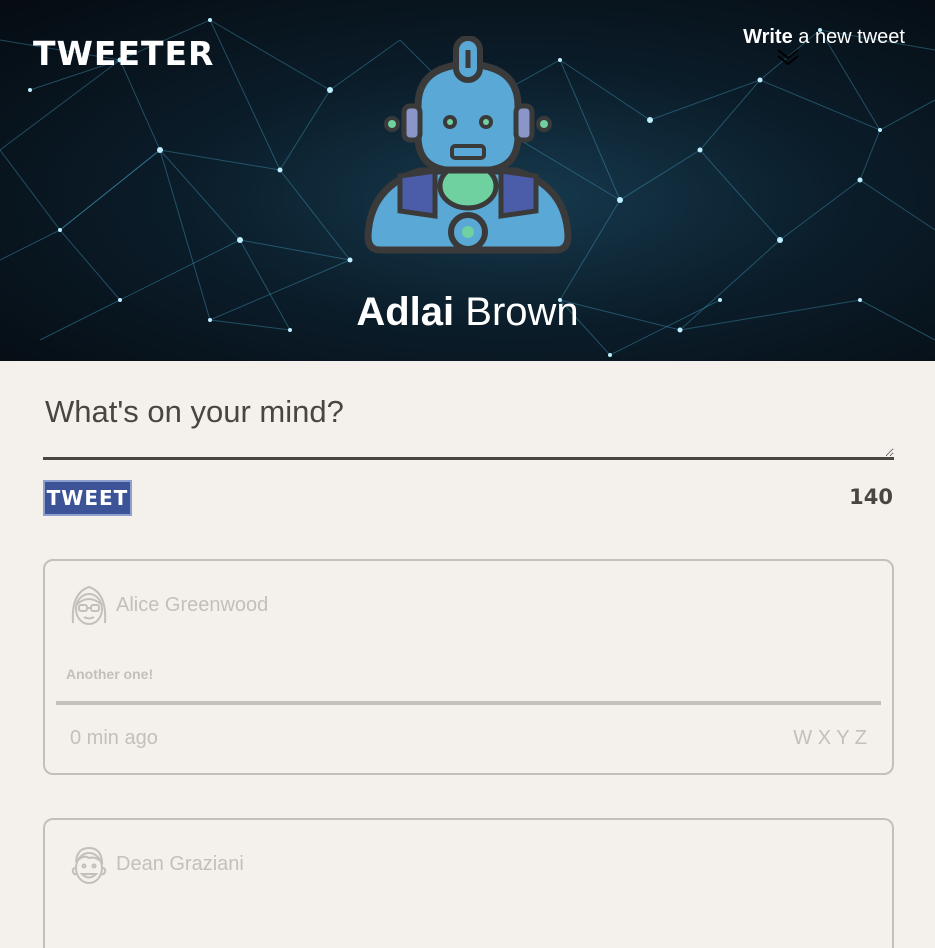  Describe the element at coordinates (123, 53) in the screenshot. I see `brand-logo: TWEETER` at that location.